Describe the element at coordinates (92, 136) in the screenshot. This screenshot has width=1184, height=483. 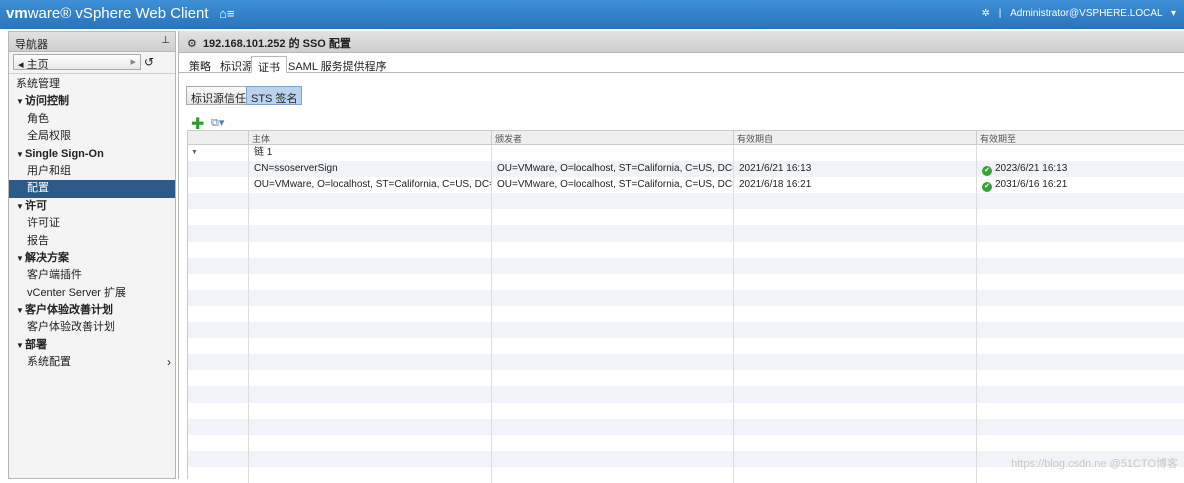
I see `sidebar-item: 全局权限` at that location.